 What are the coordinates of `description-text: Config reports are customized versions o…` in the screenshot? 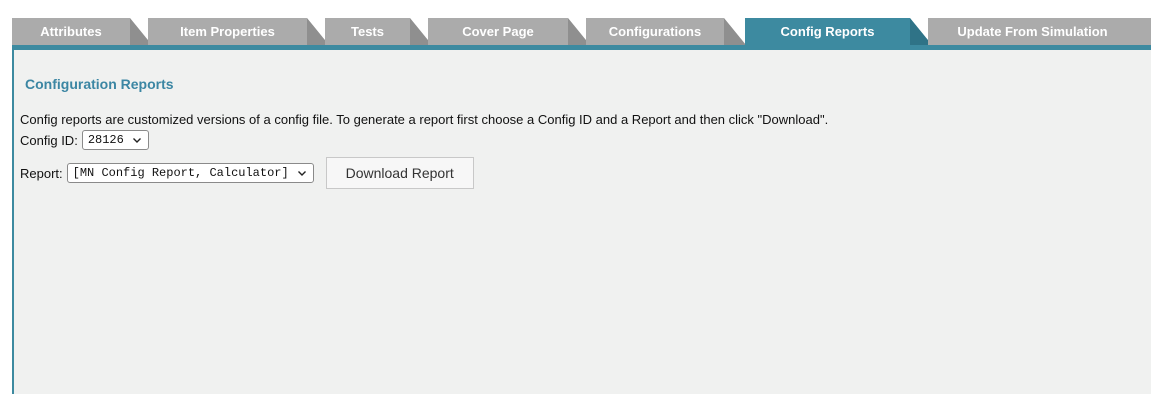 It's located at (424, 119).